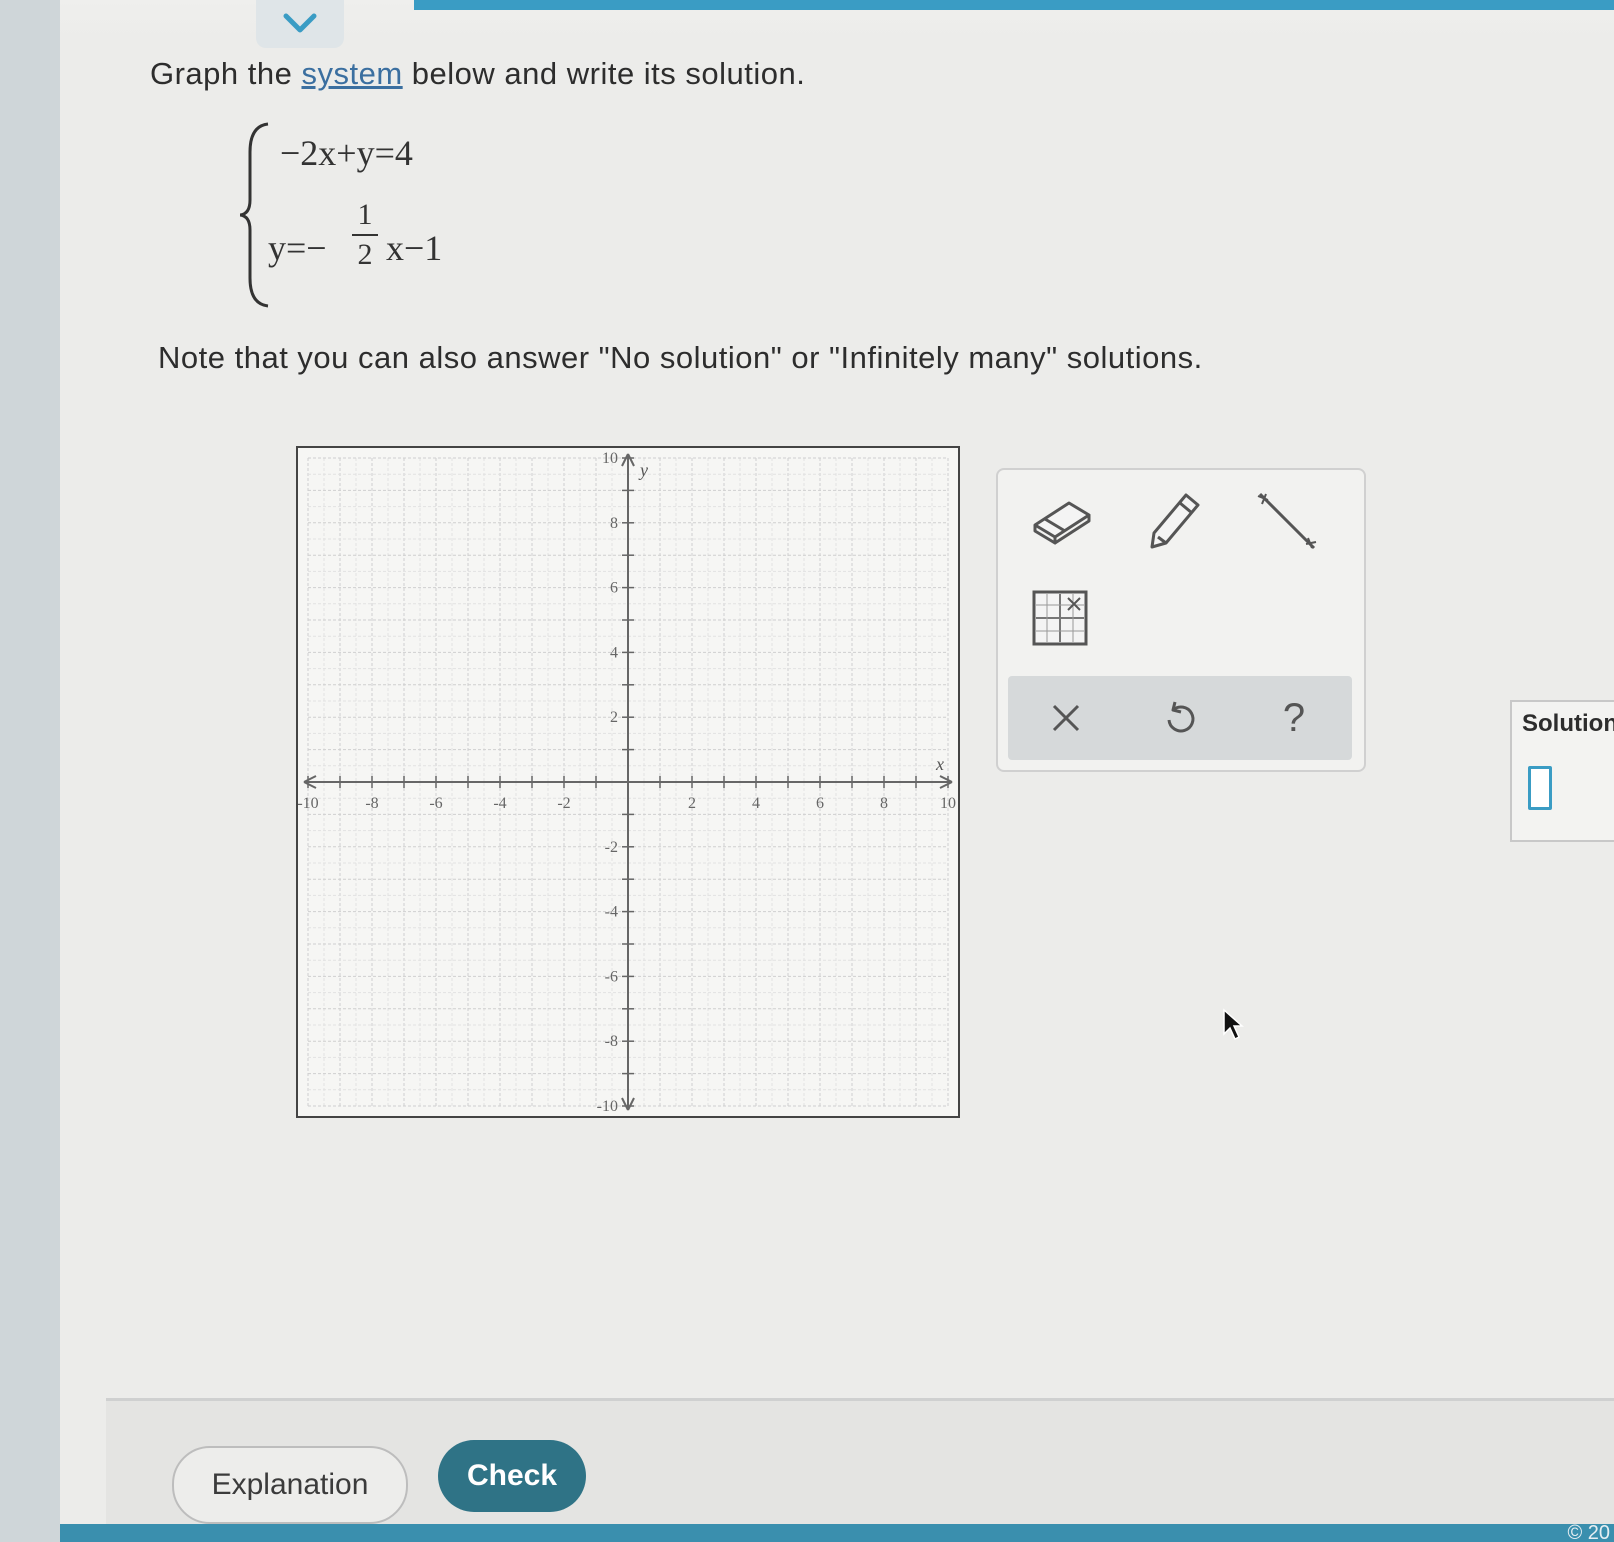 The height and width of the screenshot is (1542, 1614). I want to click on y-tick-label: 10, so click(610, 458).